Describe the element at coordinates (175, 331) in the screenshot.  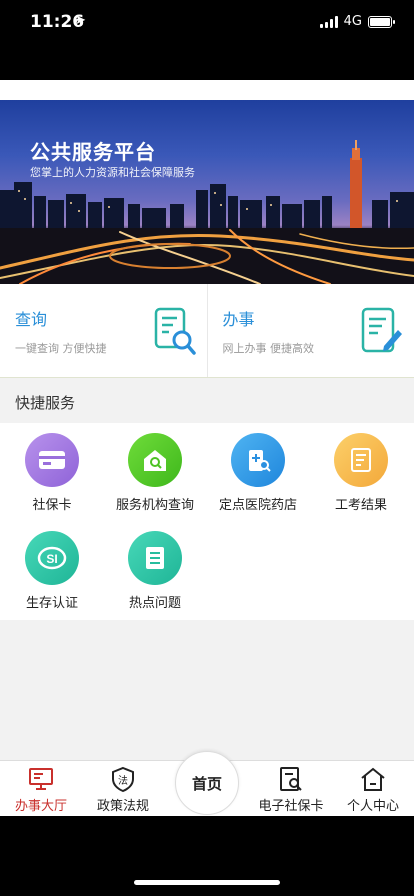
I see `document-search-icon` at that location.